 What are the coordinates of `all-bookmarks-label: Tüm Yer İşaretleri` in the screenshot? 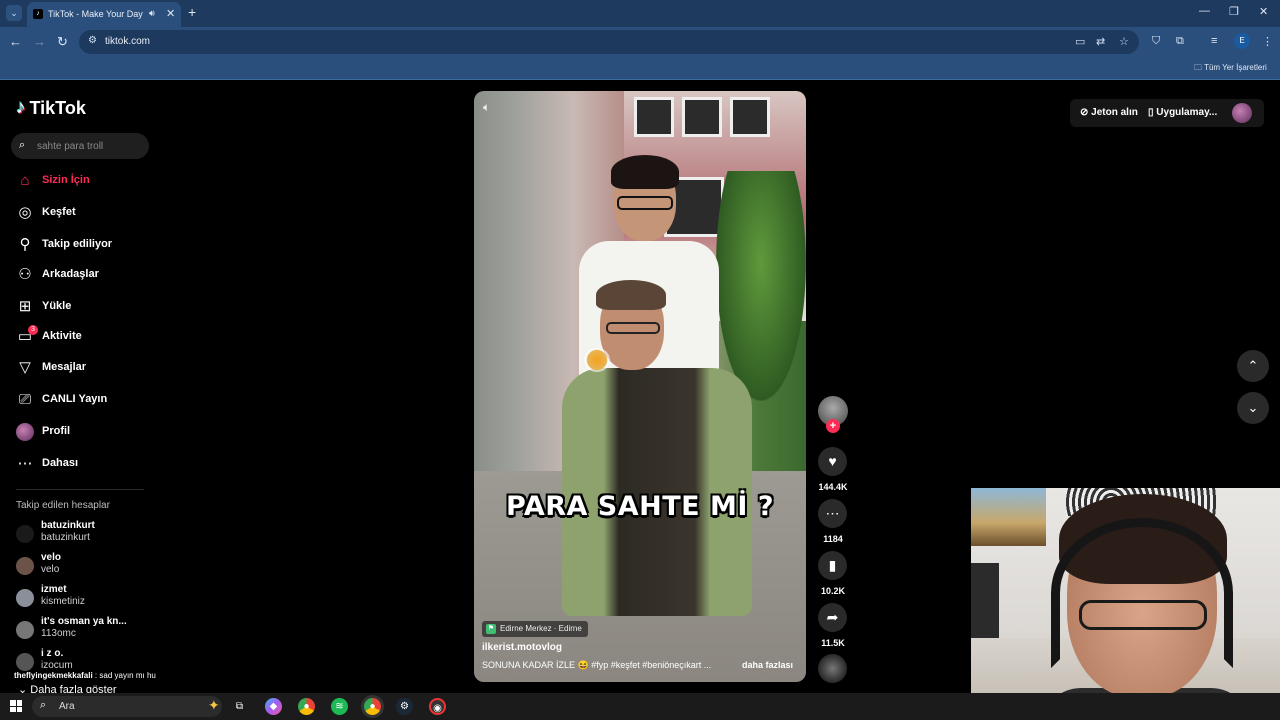 It's located at (1235, 67).